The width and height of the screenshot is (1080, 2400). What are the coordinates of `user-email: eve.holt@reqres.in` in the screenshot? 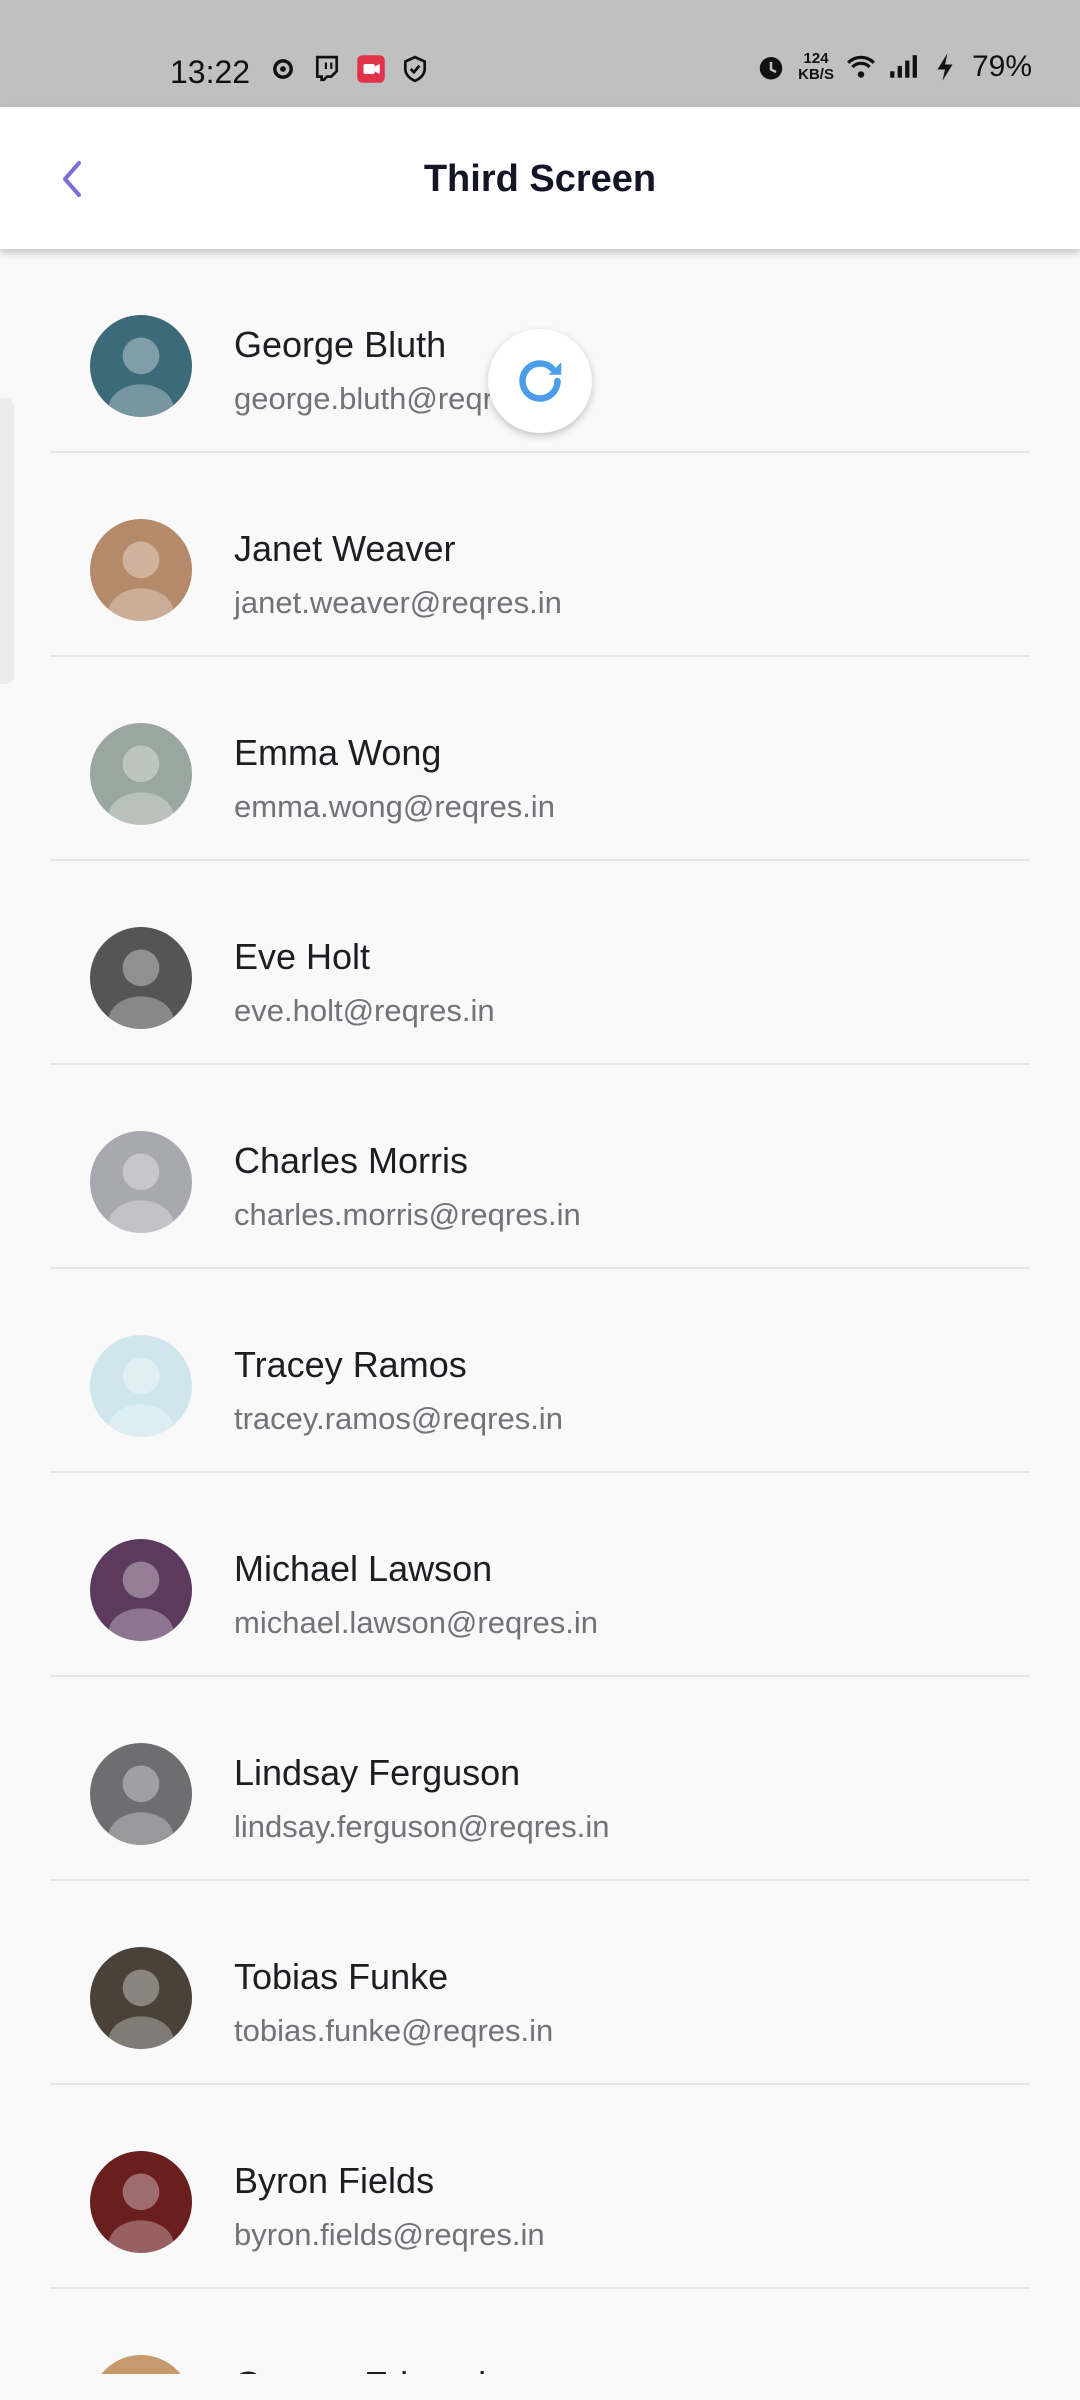 It's located at (364, 1010).